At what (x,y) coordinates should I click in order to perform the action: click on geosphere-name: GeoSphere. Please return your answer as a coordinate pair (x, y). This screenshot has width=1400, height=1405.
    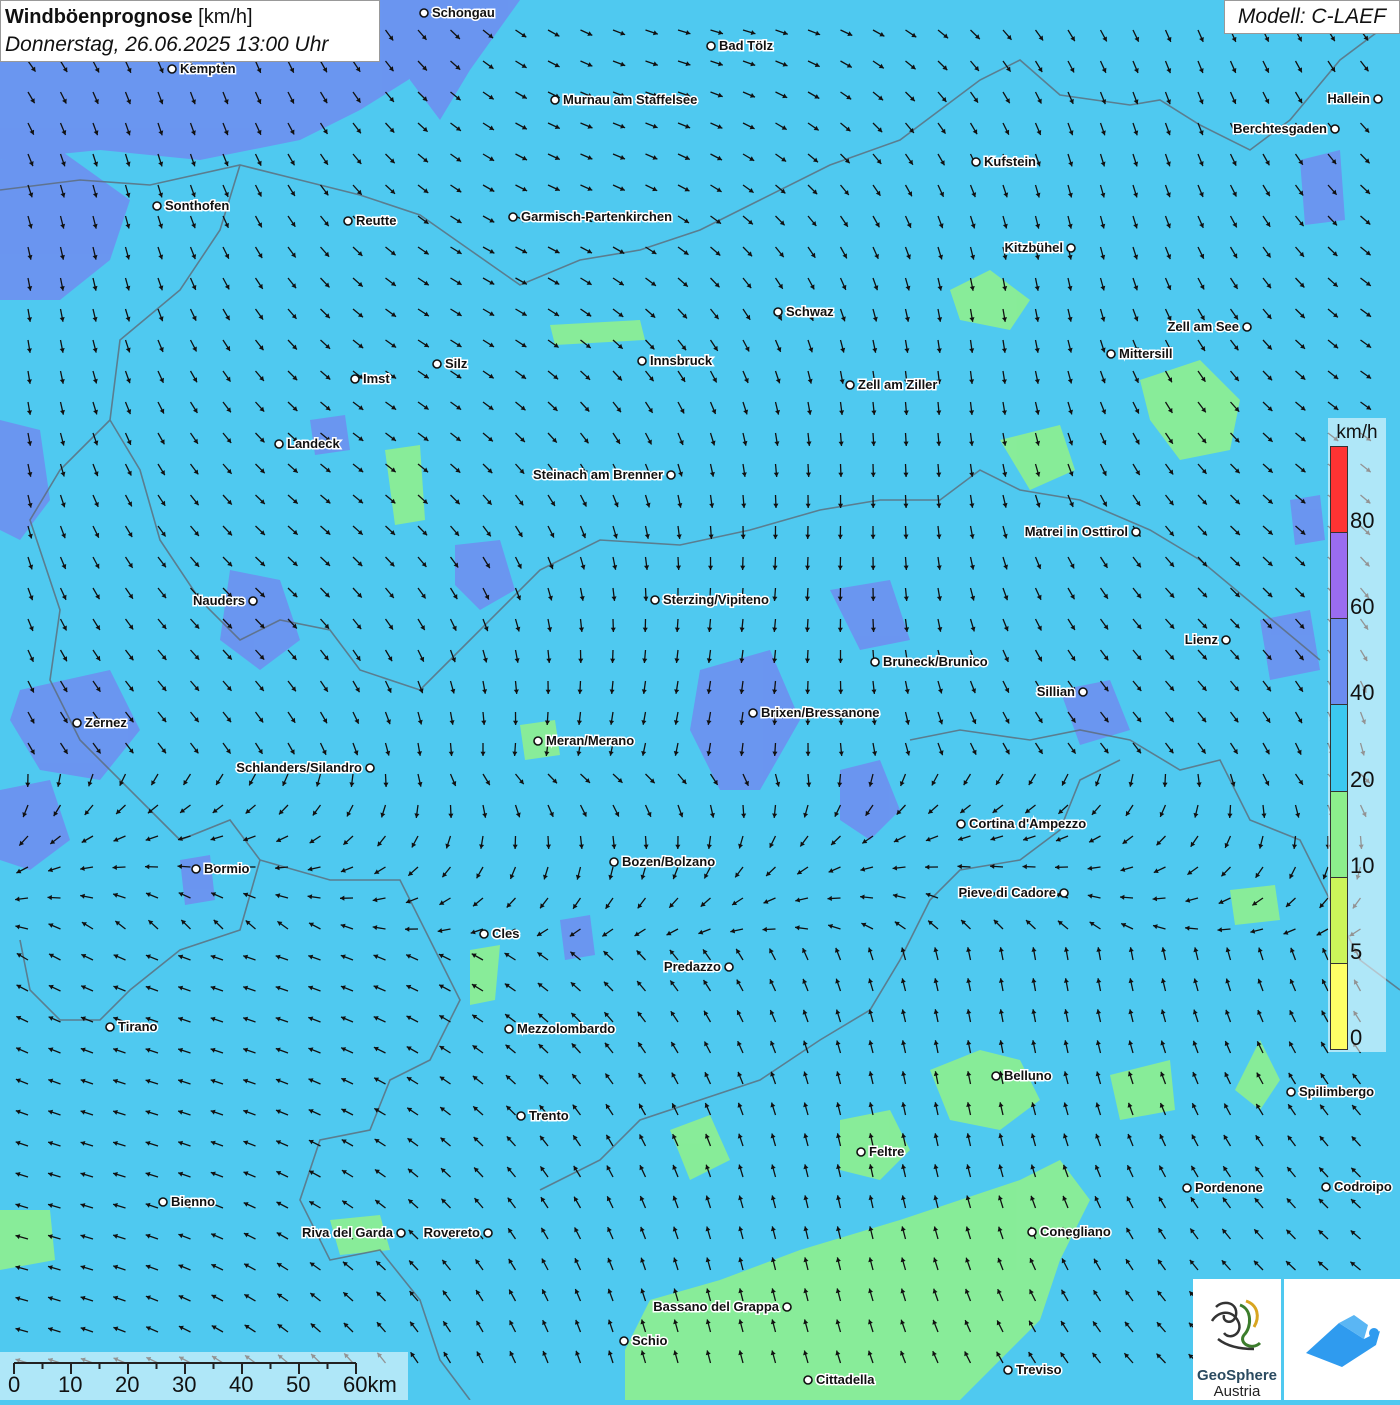
    Looking at the image, I should click on (1237, 1375).